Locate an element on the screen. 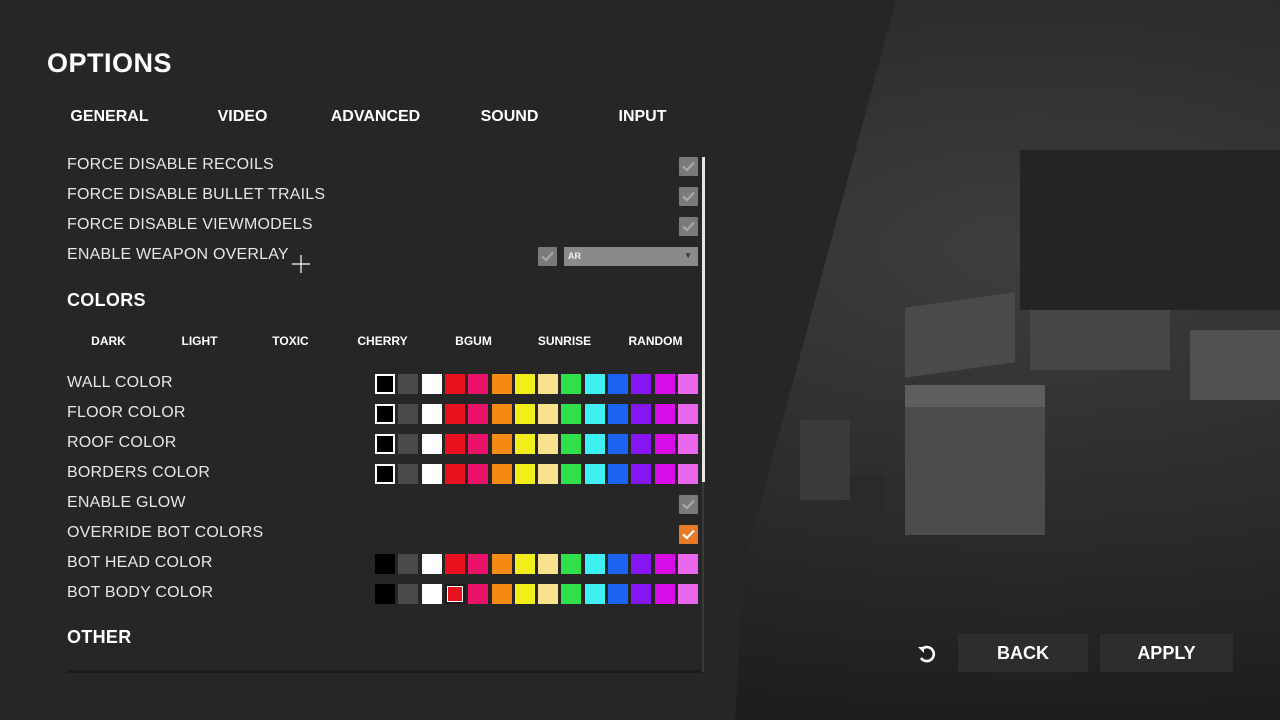 The width and height of the screenshot is (1280, 720). preset-light-button: LIGHT is located at coordinates (199, 341).